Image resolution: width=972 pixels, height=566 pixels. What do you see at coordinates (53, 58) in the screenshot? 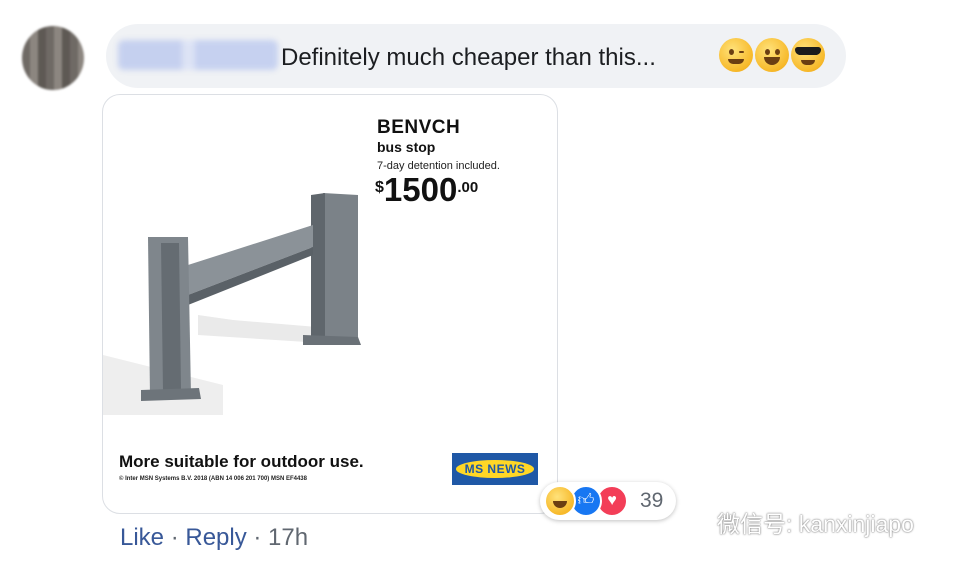
I see `commenter-avatar` at bounding box center [53, 58].